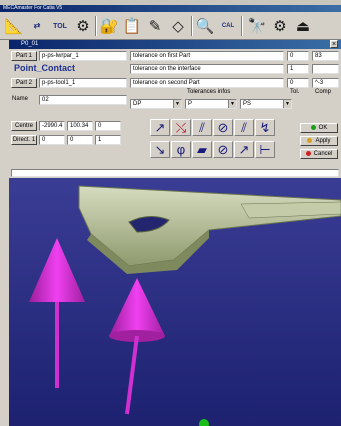  I want to click on combo-ps-value: PS, so click(247, 104).